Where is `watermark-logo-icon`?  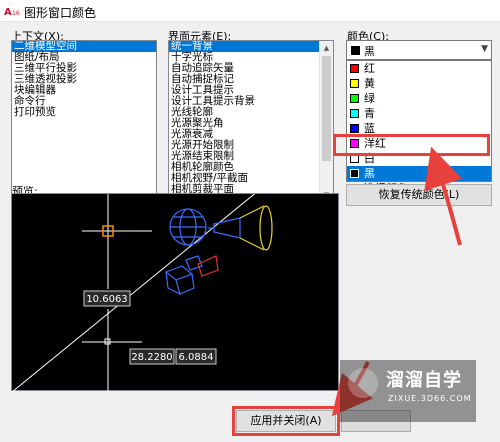
watermark-logo-icon is located at coordinates (363, 383).